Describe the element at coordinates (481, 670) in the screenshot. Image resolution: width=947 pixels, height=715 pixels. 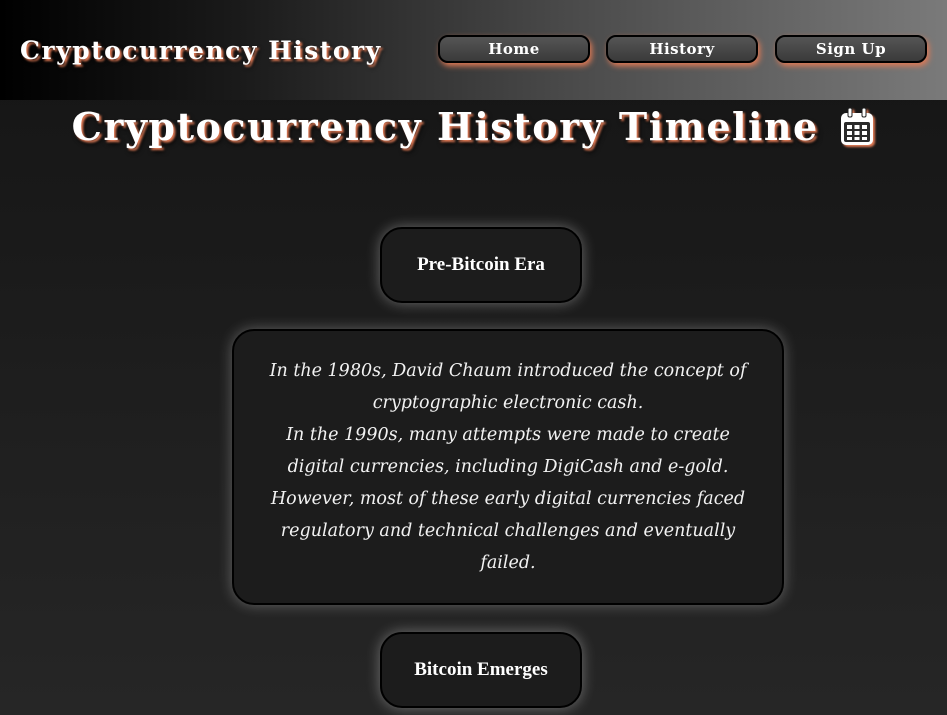
I see `era-bitcoin-emerges-button: Bitcoin Emerges` at that location.